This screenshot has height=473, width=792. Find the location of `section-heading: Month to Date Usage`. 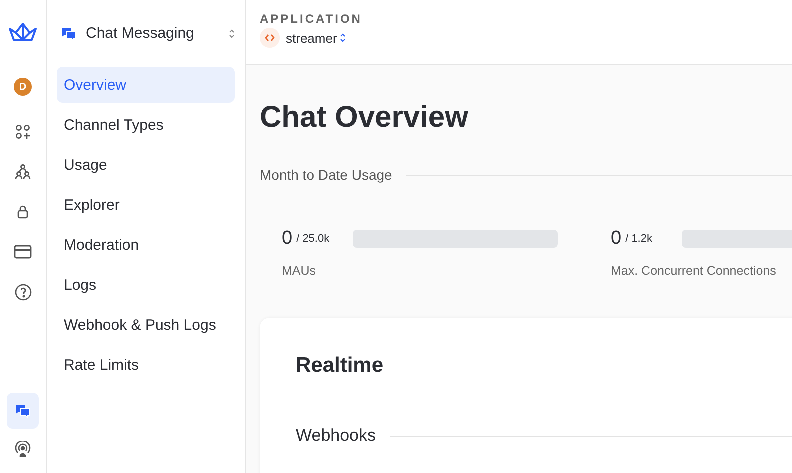

section-heading: Month to Date Usage is located at coordinates (326, 175).